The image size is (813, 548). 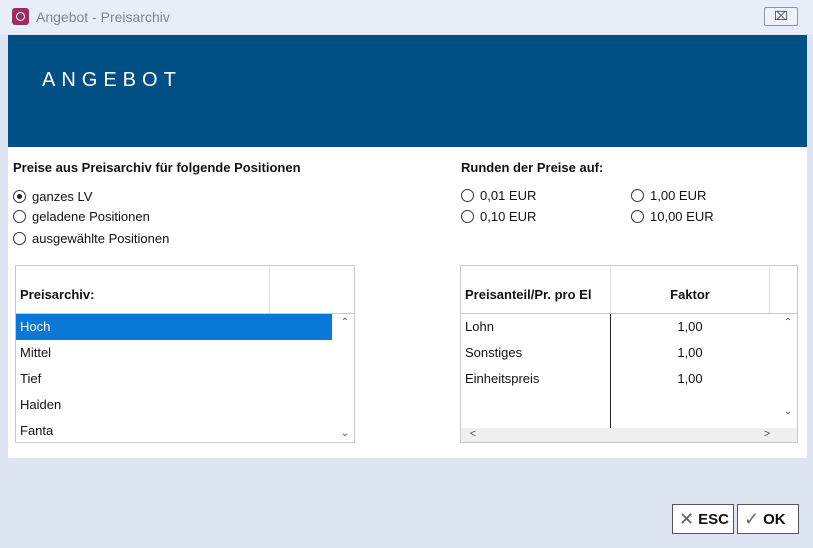 I want to click on close-icon: ⌧, so click(x=781, y=16).